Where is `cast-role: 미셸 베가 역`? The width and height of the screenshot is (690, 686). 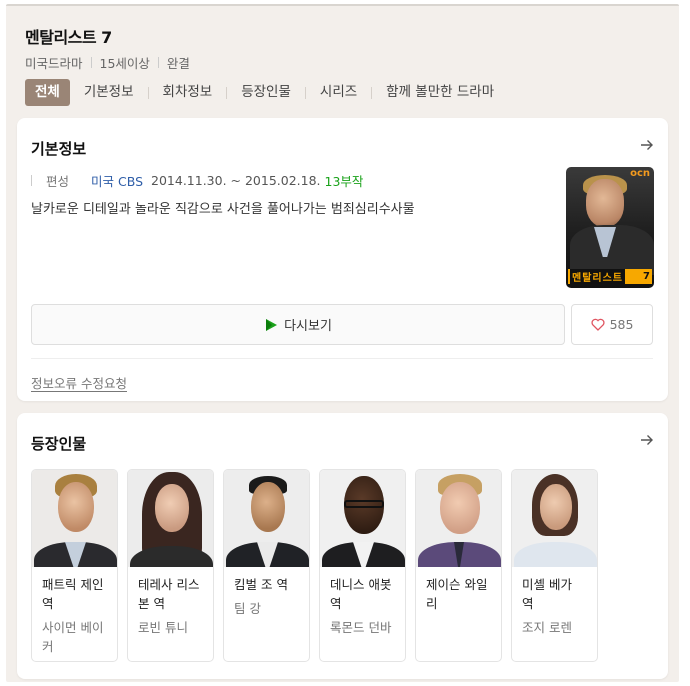 cast-role: 미셸 베가 역 is located at coordinates (547, 594).